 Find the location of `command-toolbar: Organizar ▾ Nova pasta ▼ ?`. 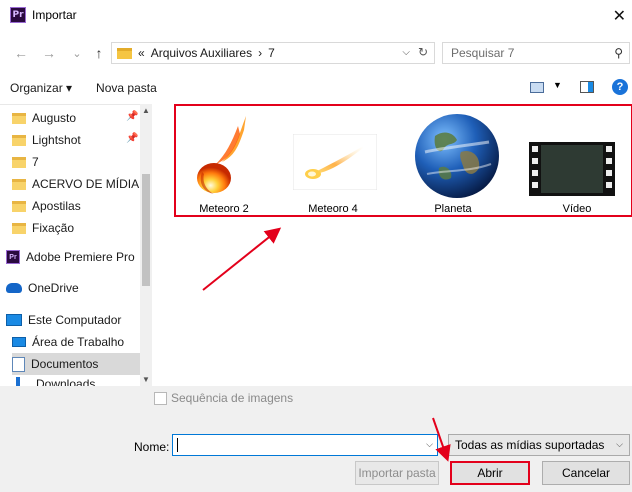

command-toolbar: Organizar ▾ Nova pasta ▼ ? is located at coordinates (316, 88).